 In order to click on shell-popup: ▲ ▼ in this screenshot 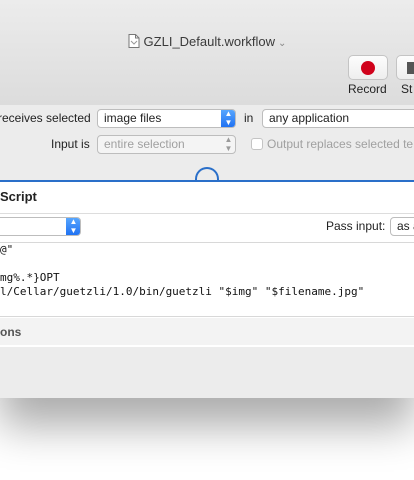, I will do `click(40, 226)`.